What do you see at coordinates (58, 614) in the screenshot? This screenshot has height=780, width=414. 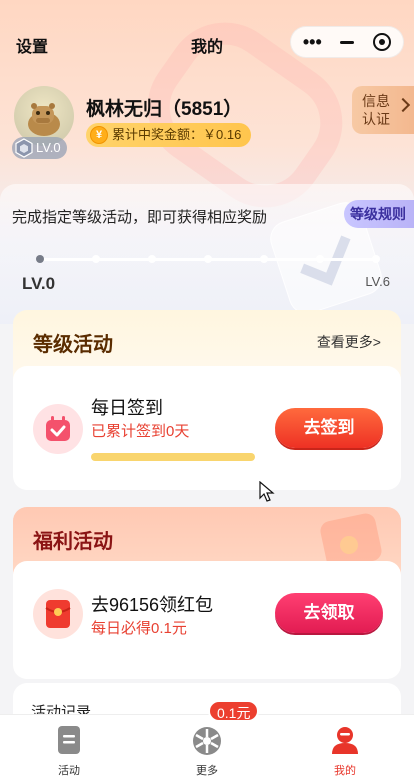 I see `red-envelope-icon` at bounding box center [58, 614].